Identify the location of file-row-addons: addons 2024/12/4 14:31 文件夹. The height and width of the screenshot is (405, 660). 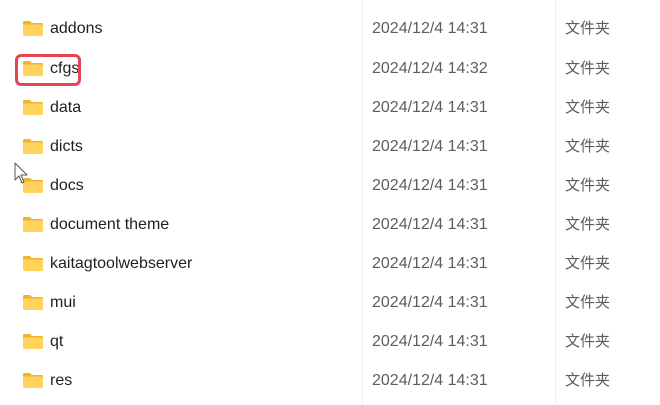
(330, 29).